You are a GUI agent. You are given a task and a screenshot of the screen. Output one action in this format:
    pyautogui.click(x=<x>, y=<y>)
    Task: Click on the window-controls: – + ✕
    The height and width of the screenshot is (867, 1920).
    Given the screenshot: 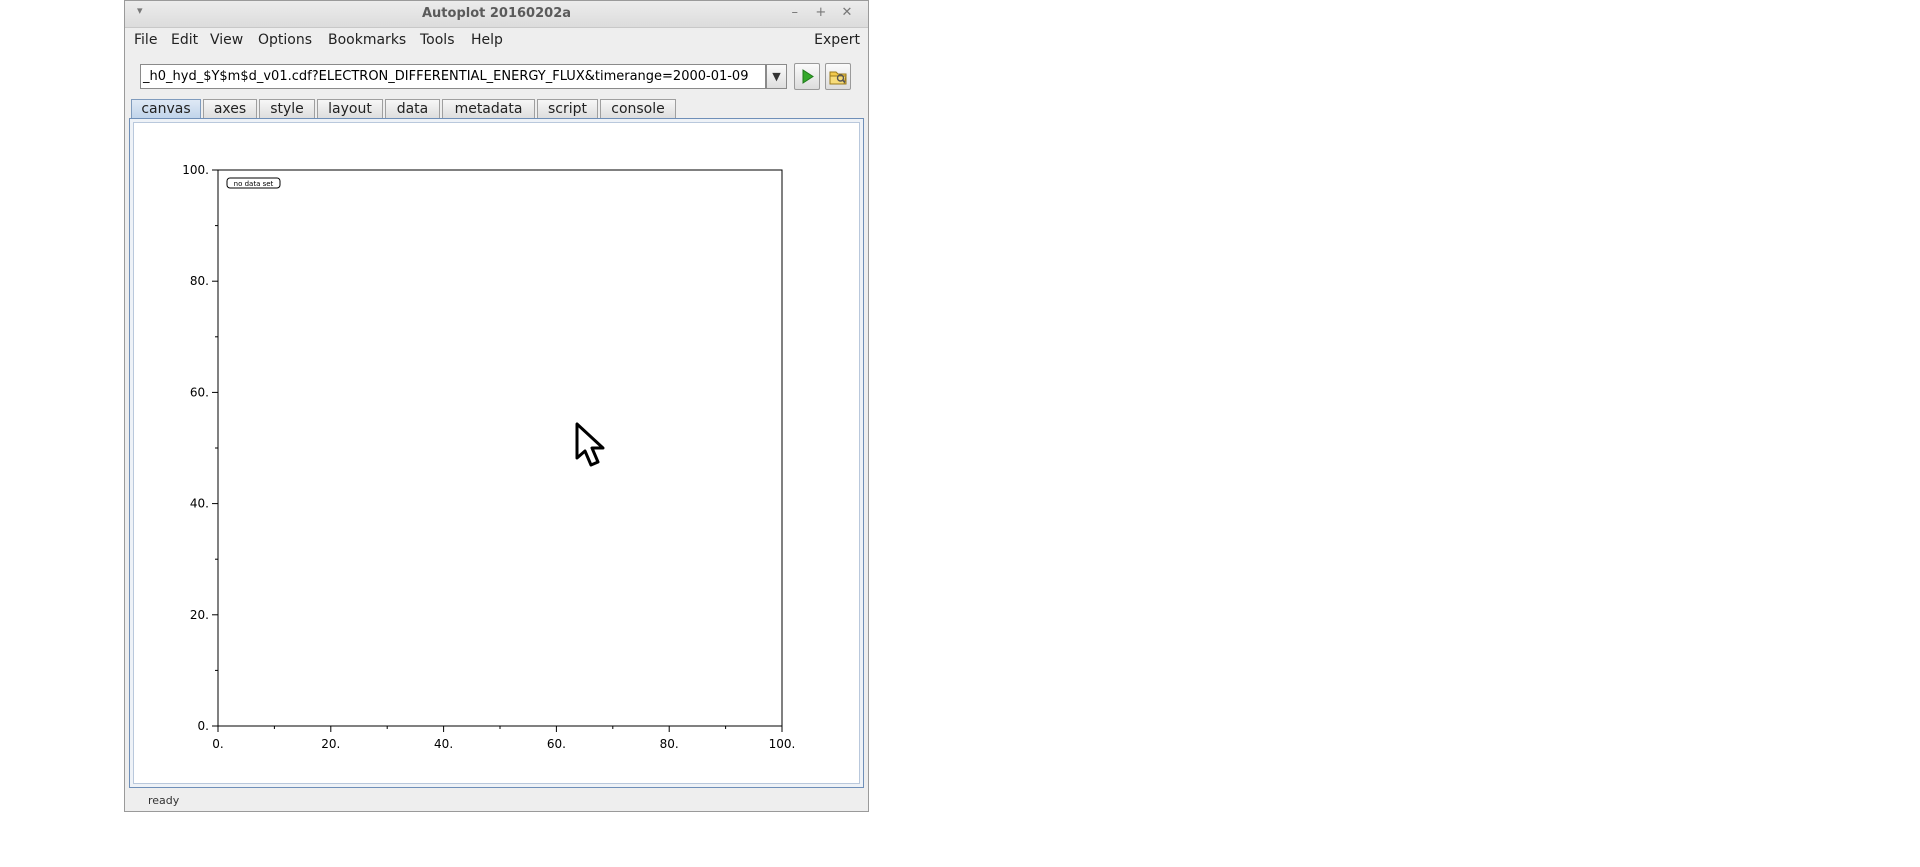 What is the action you would take?
    pyautogui.click(x=821, y=12)
    